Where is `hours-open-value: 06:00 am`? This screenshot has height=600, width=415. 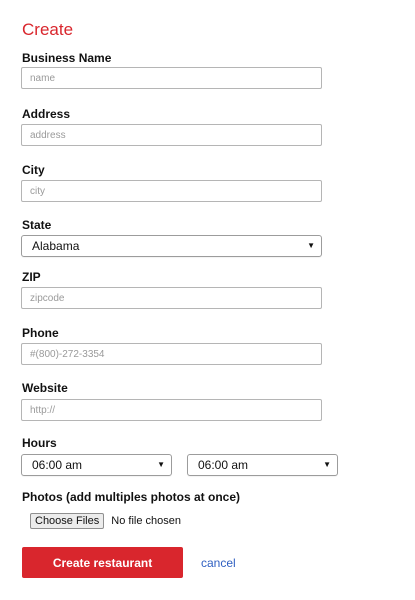 hours-open-value: 06:00 am is located at coordinates (57, 465).